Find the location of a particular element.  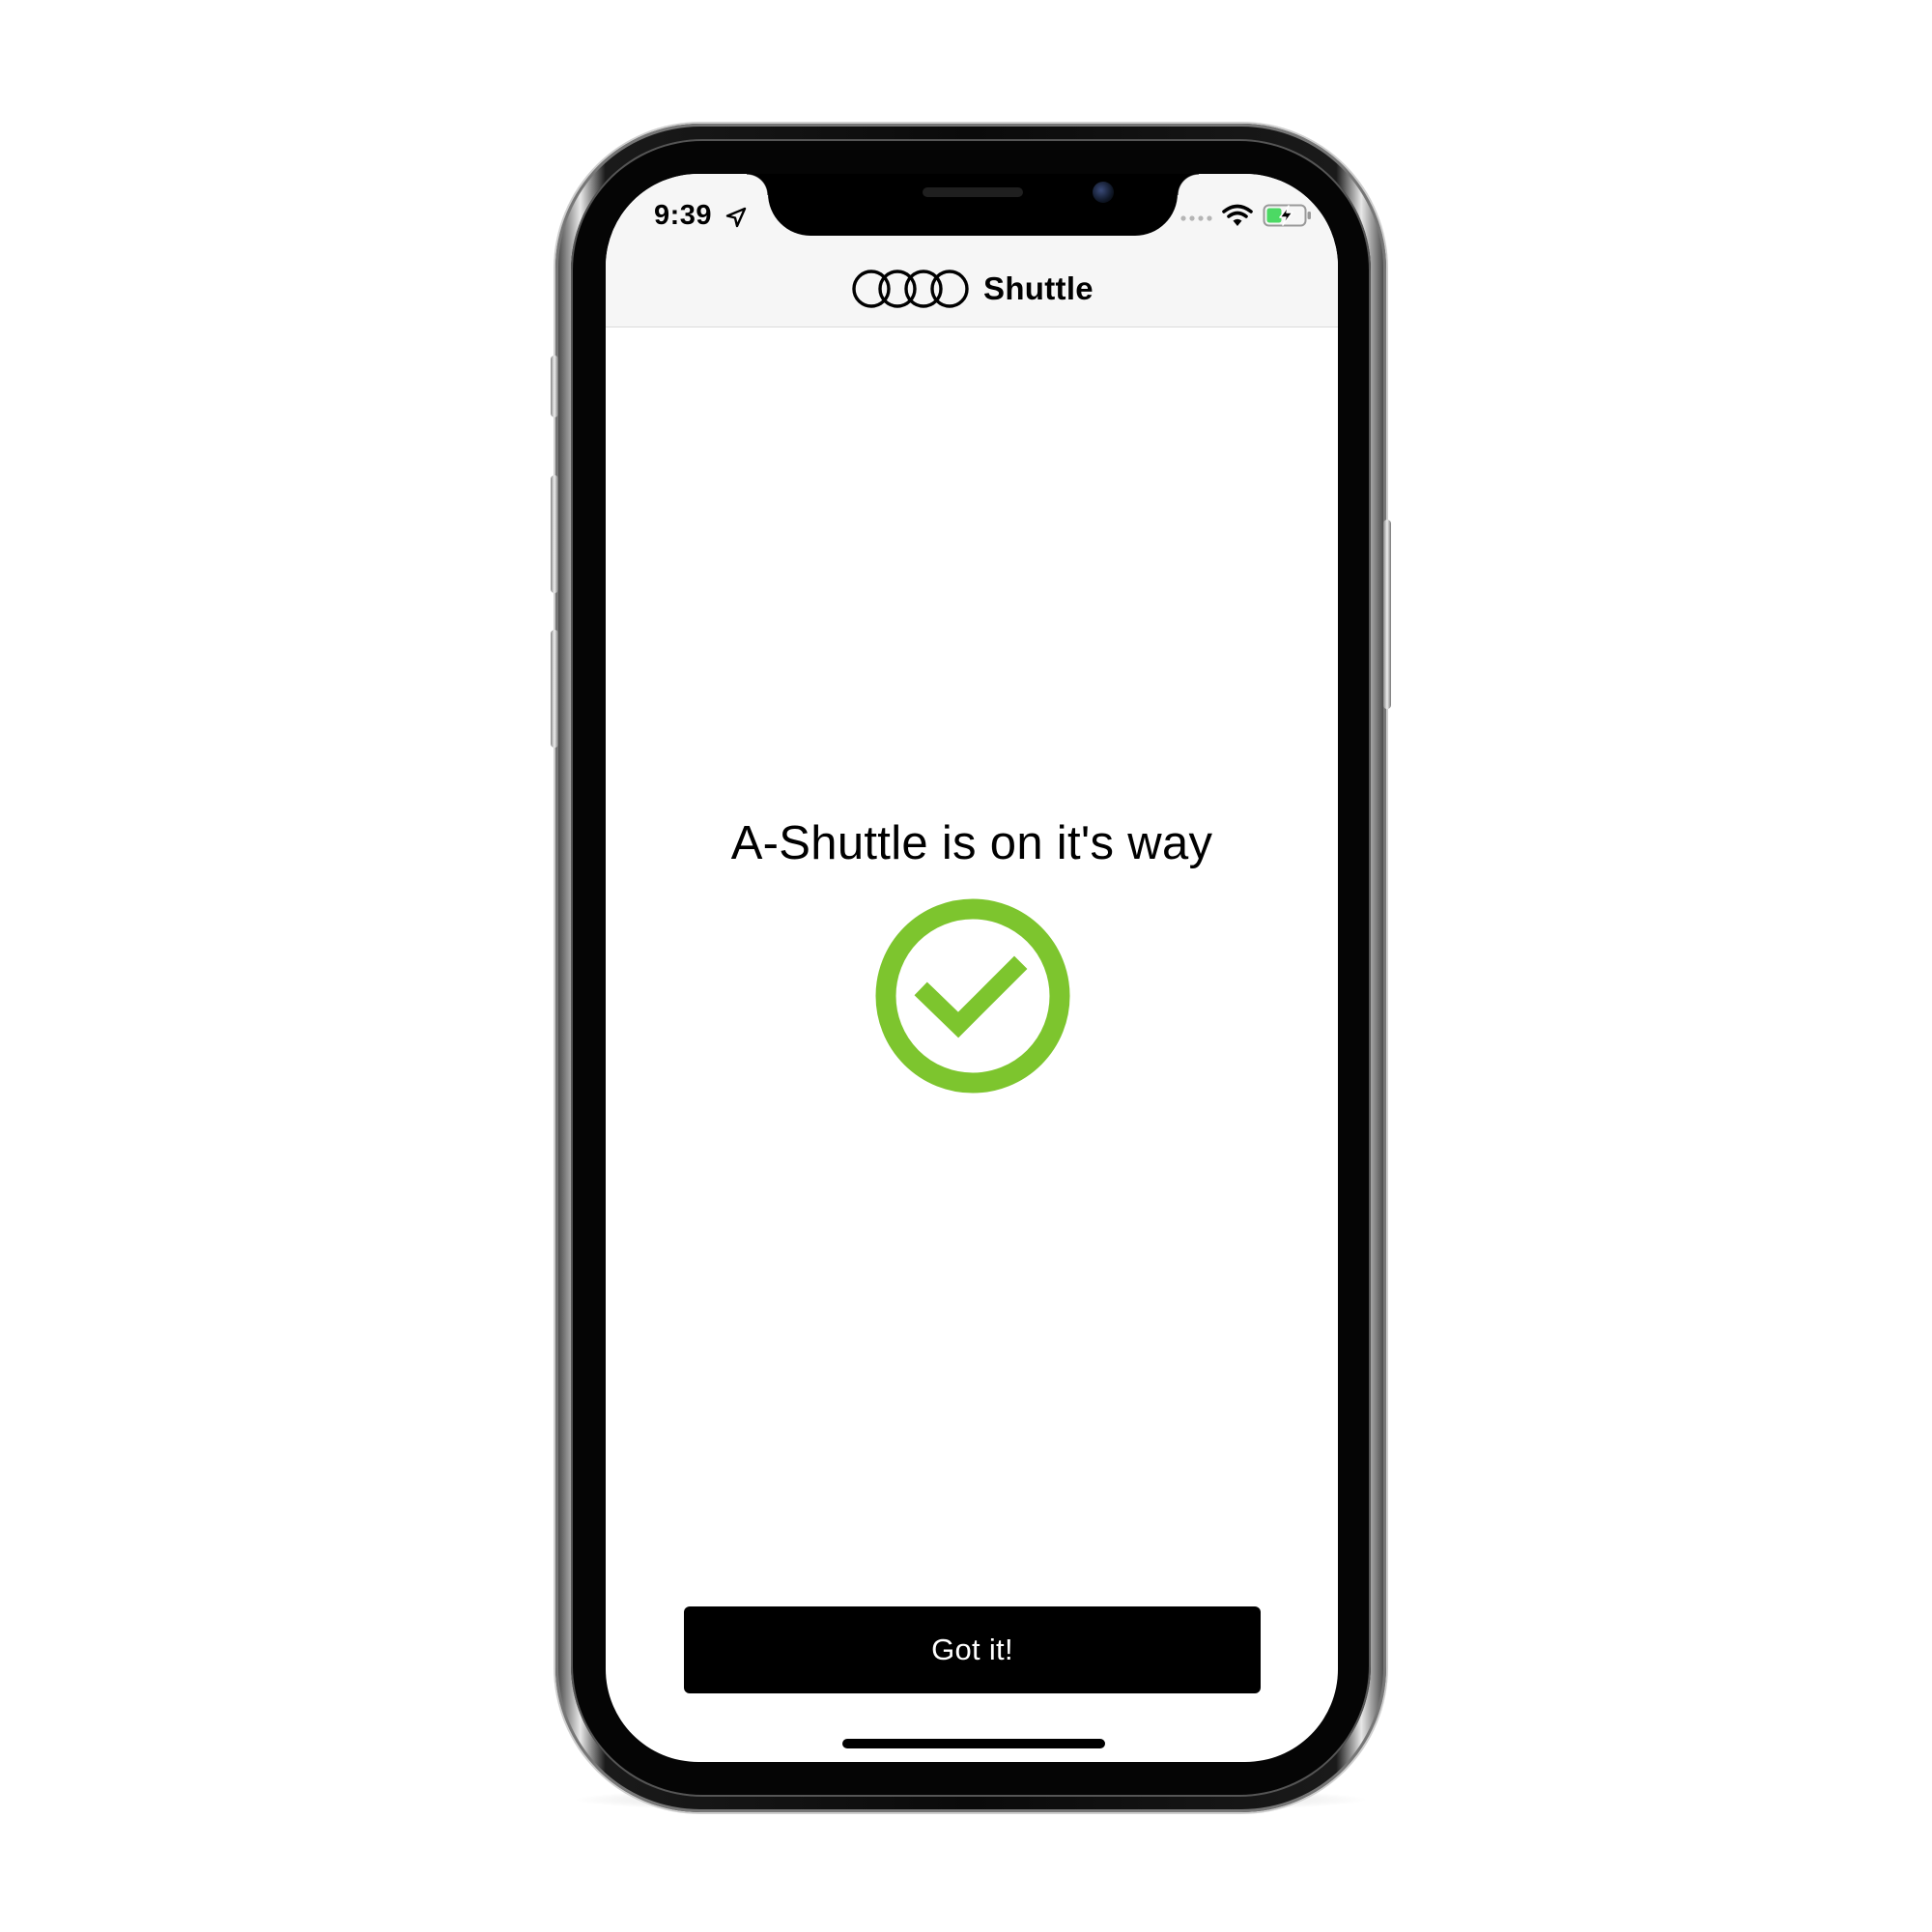

volume-up-button is located at coordinates (554, 534).